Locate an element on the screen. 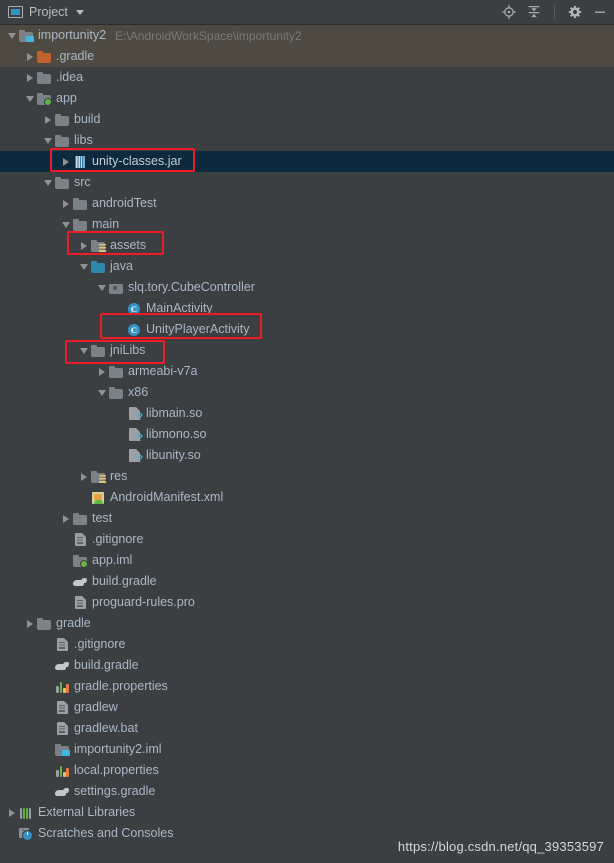 The width and height of the screenshot is (614, 863). tree-row: assets is located at coordinates (307, 245).